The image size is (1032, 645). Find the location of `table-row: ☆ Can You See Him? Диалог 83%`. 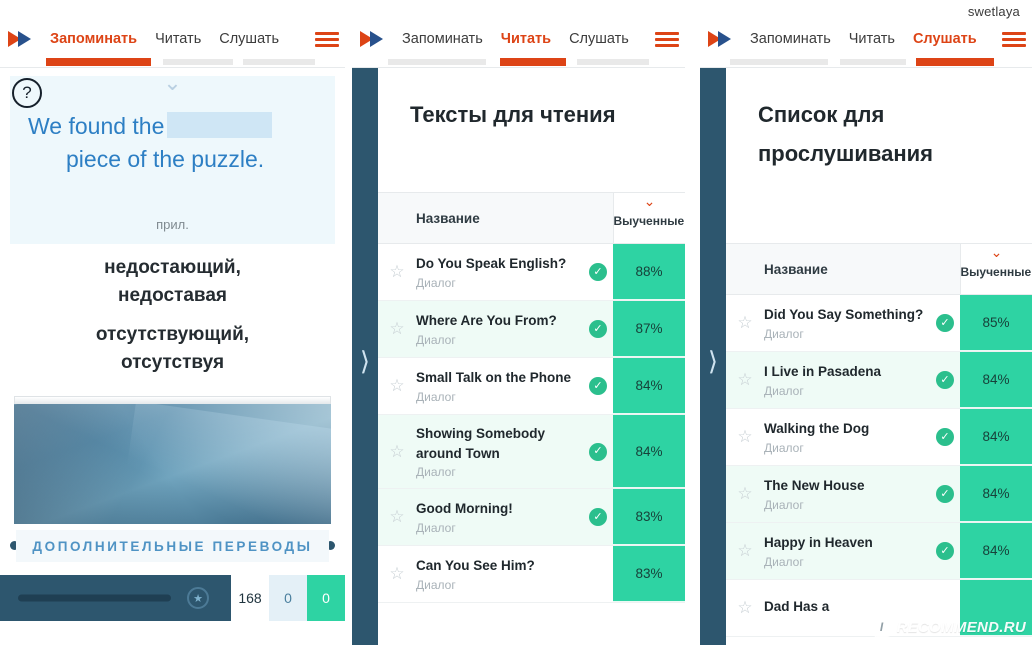

table-row: ☆ Can You See Him? Диалог 83% is located at coordinates (531, 575).